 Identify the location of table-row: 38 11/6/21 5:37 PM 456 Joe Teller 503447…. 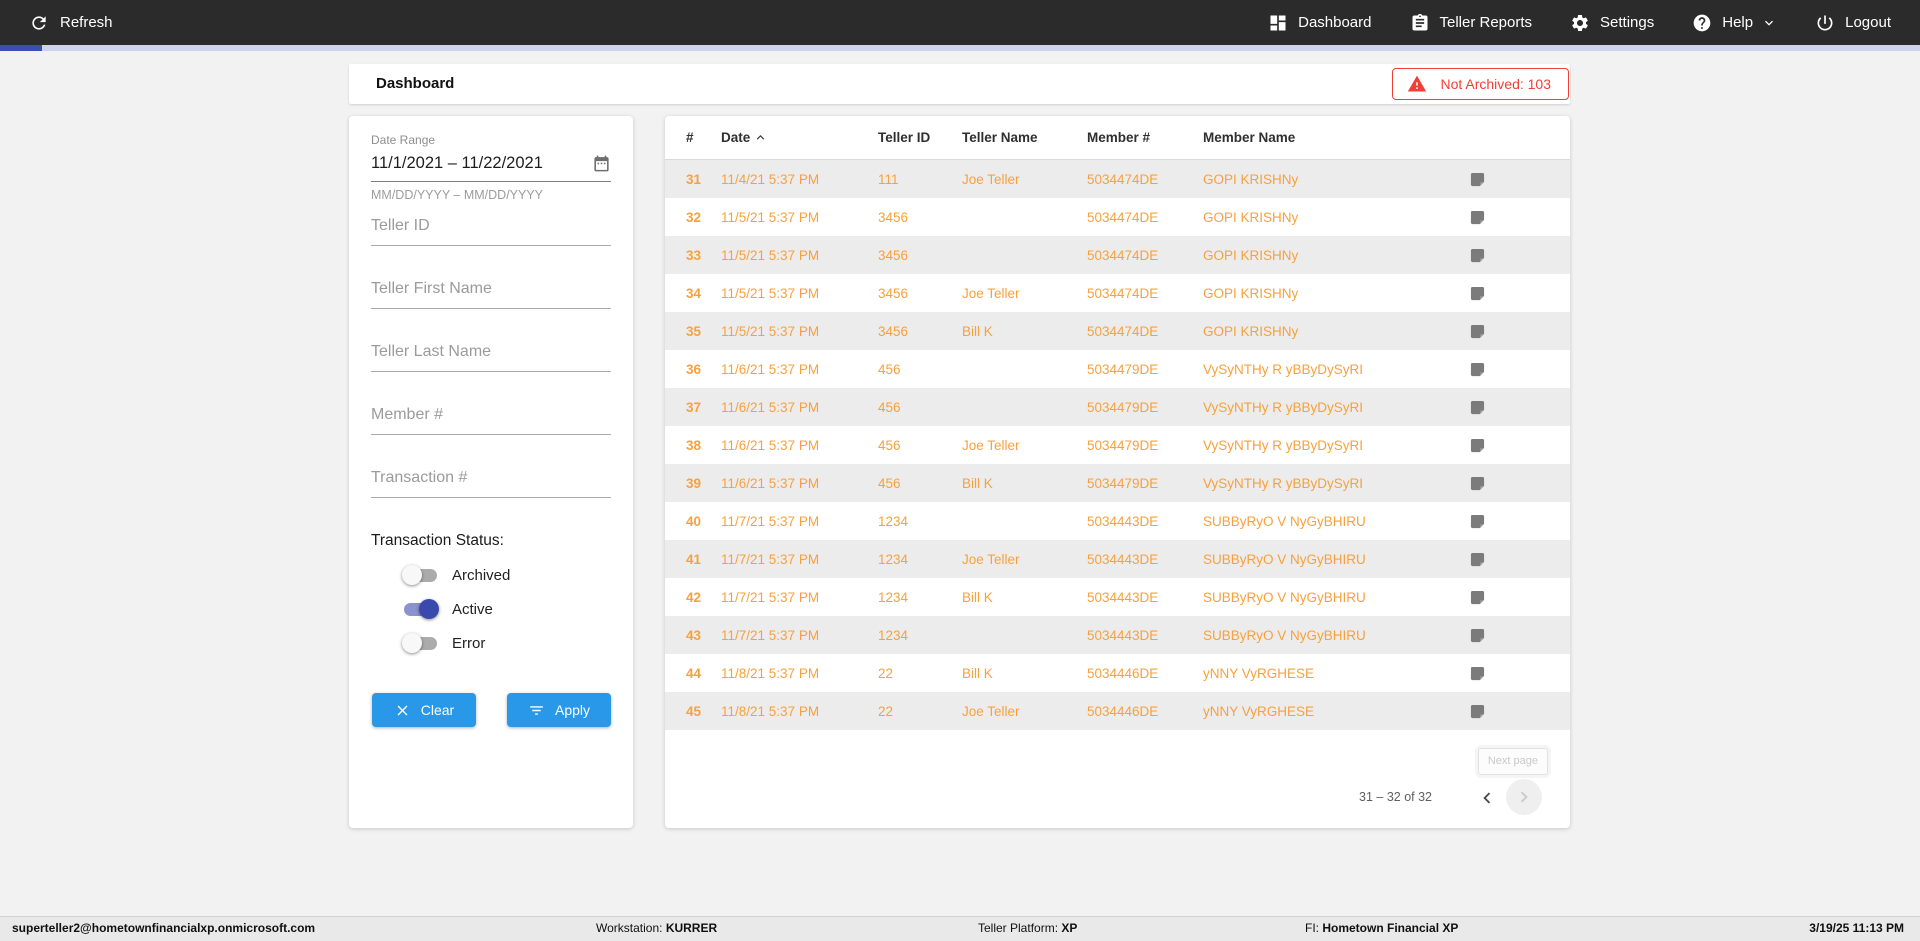
(1117, 445).